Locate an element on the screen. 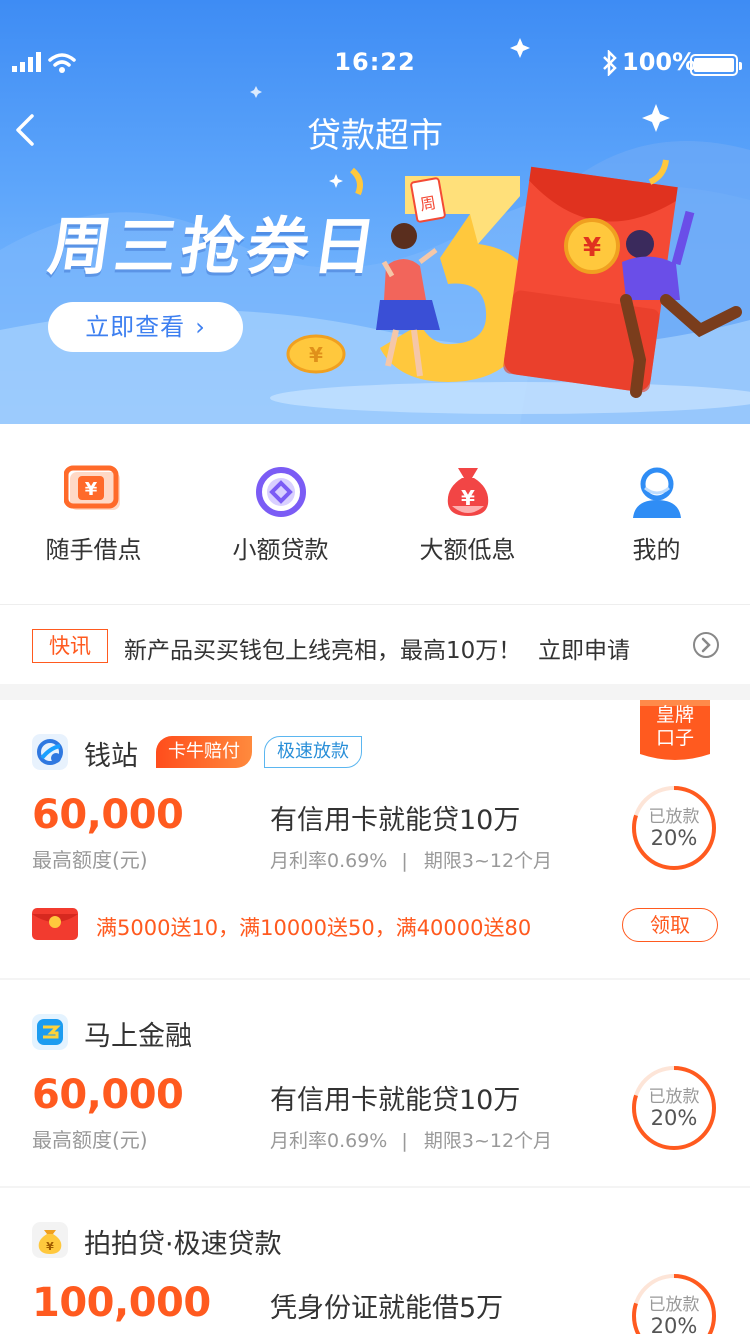 The width and height of the screenshot is (750, 1334). quick-entry-borrow: ¥ 随手借点 is located at coordinates (93, 514).